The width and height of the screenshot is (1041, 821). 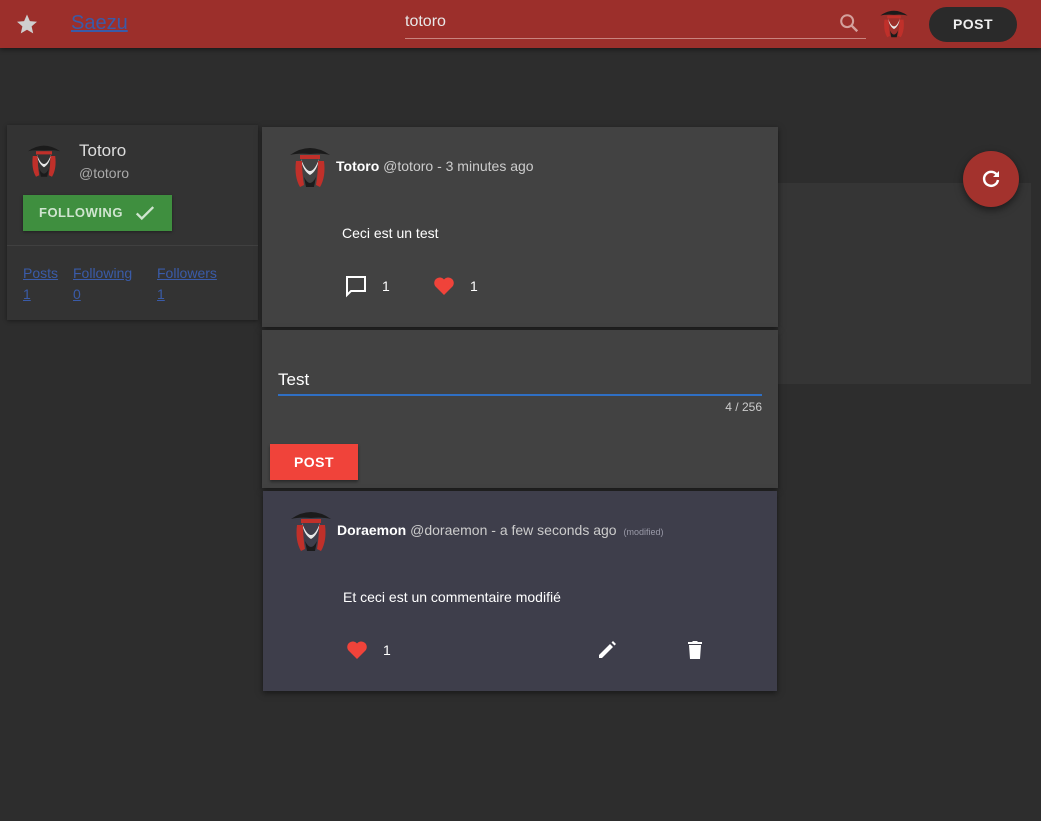 What do you see at coordinates (894, 23) in the screenshot?
I see `user-avatar-icon` at bounding box center [894, 23].